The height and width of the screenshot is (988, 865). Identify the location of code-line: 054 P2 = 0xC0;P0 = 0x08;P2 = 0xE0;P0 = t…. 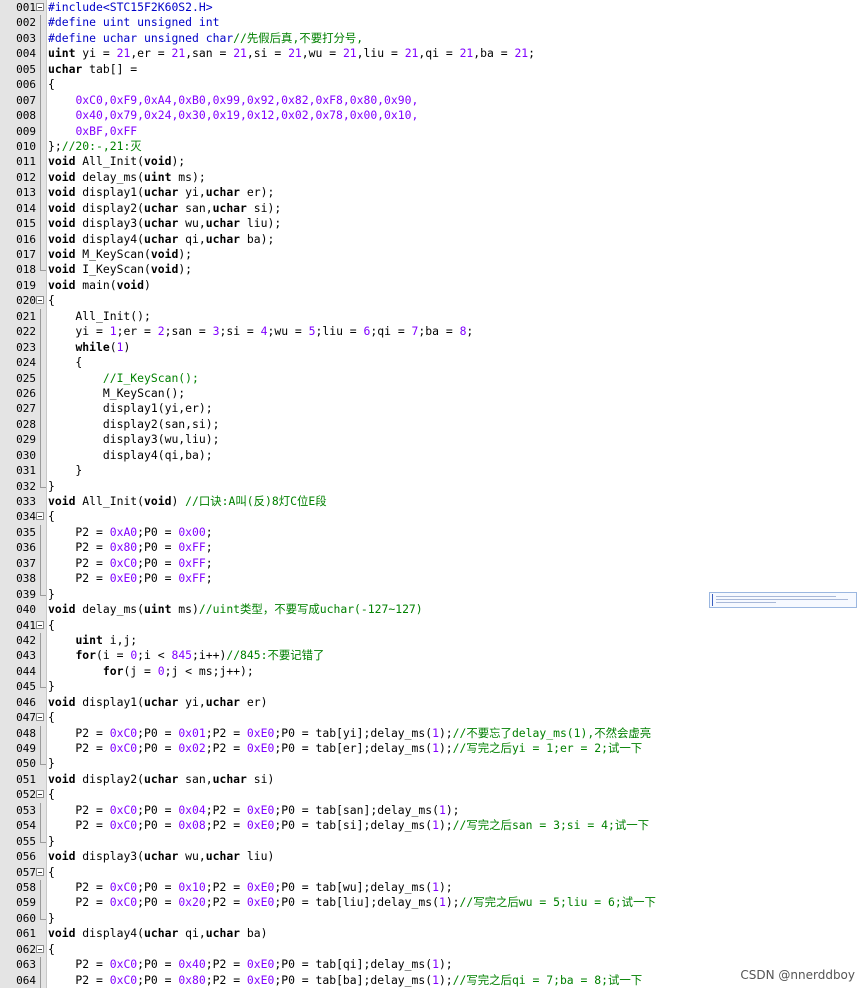
(432, 826).